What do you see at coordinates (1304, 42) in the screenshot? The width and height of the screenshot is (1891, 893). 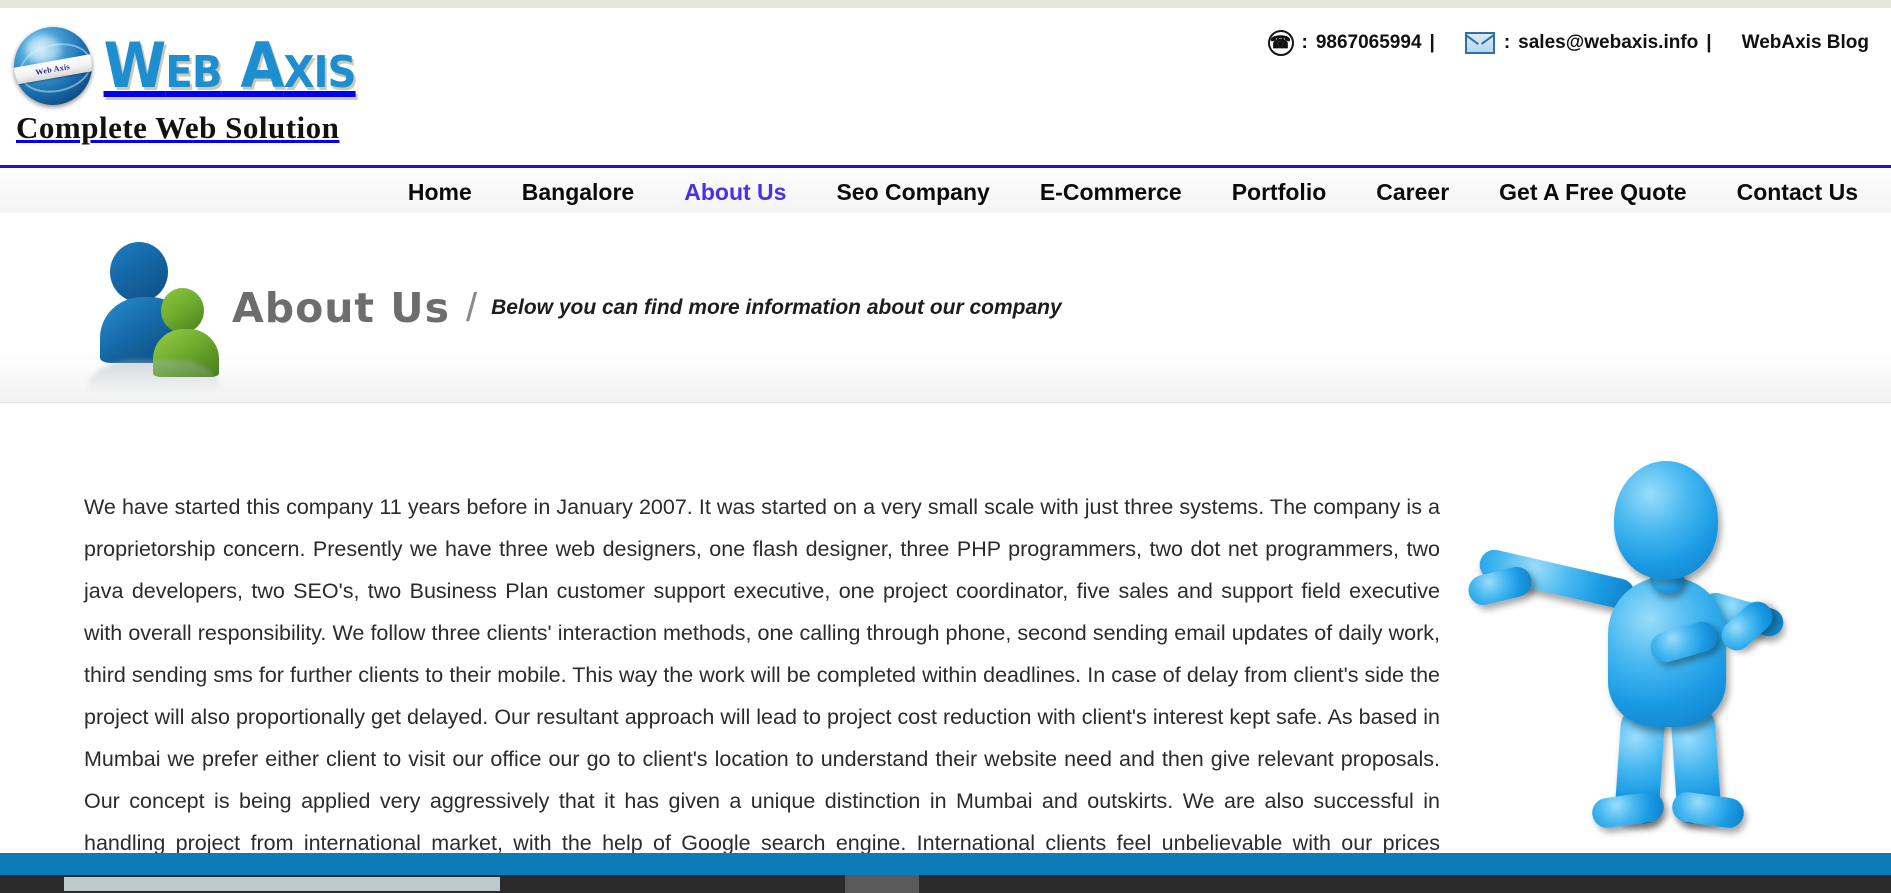 I see `phone-colon: :` at bounding box center [1304, 42].